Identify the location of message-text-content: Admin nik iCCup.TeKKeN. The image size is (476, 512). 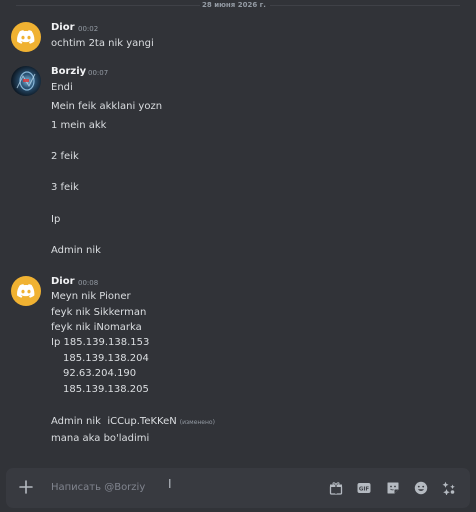
(114, 421).